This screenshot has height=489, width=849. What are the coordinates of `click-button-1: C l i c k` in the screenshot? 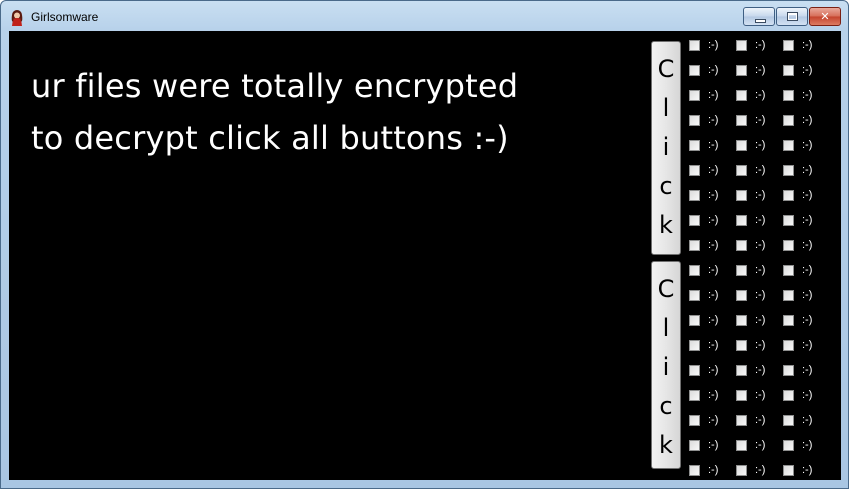 It's located at (666, 148).